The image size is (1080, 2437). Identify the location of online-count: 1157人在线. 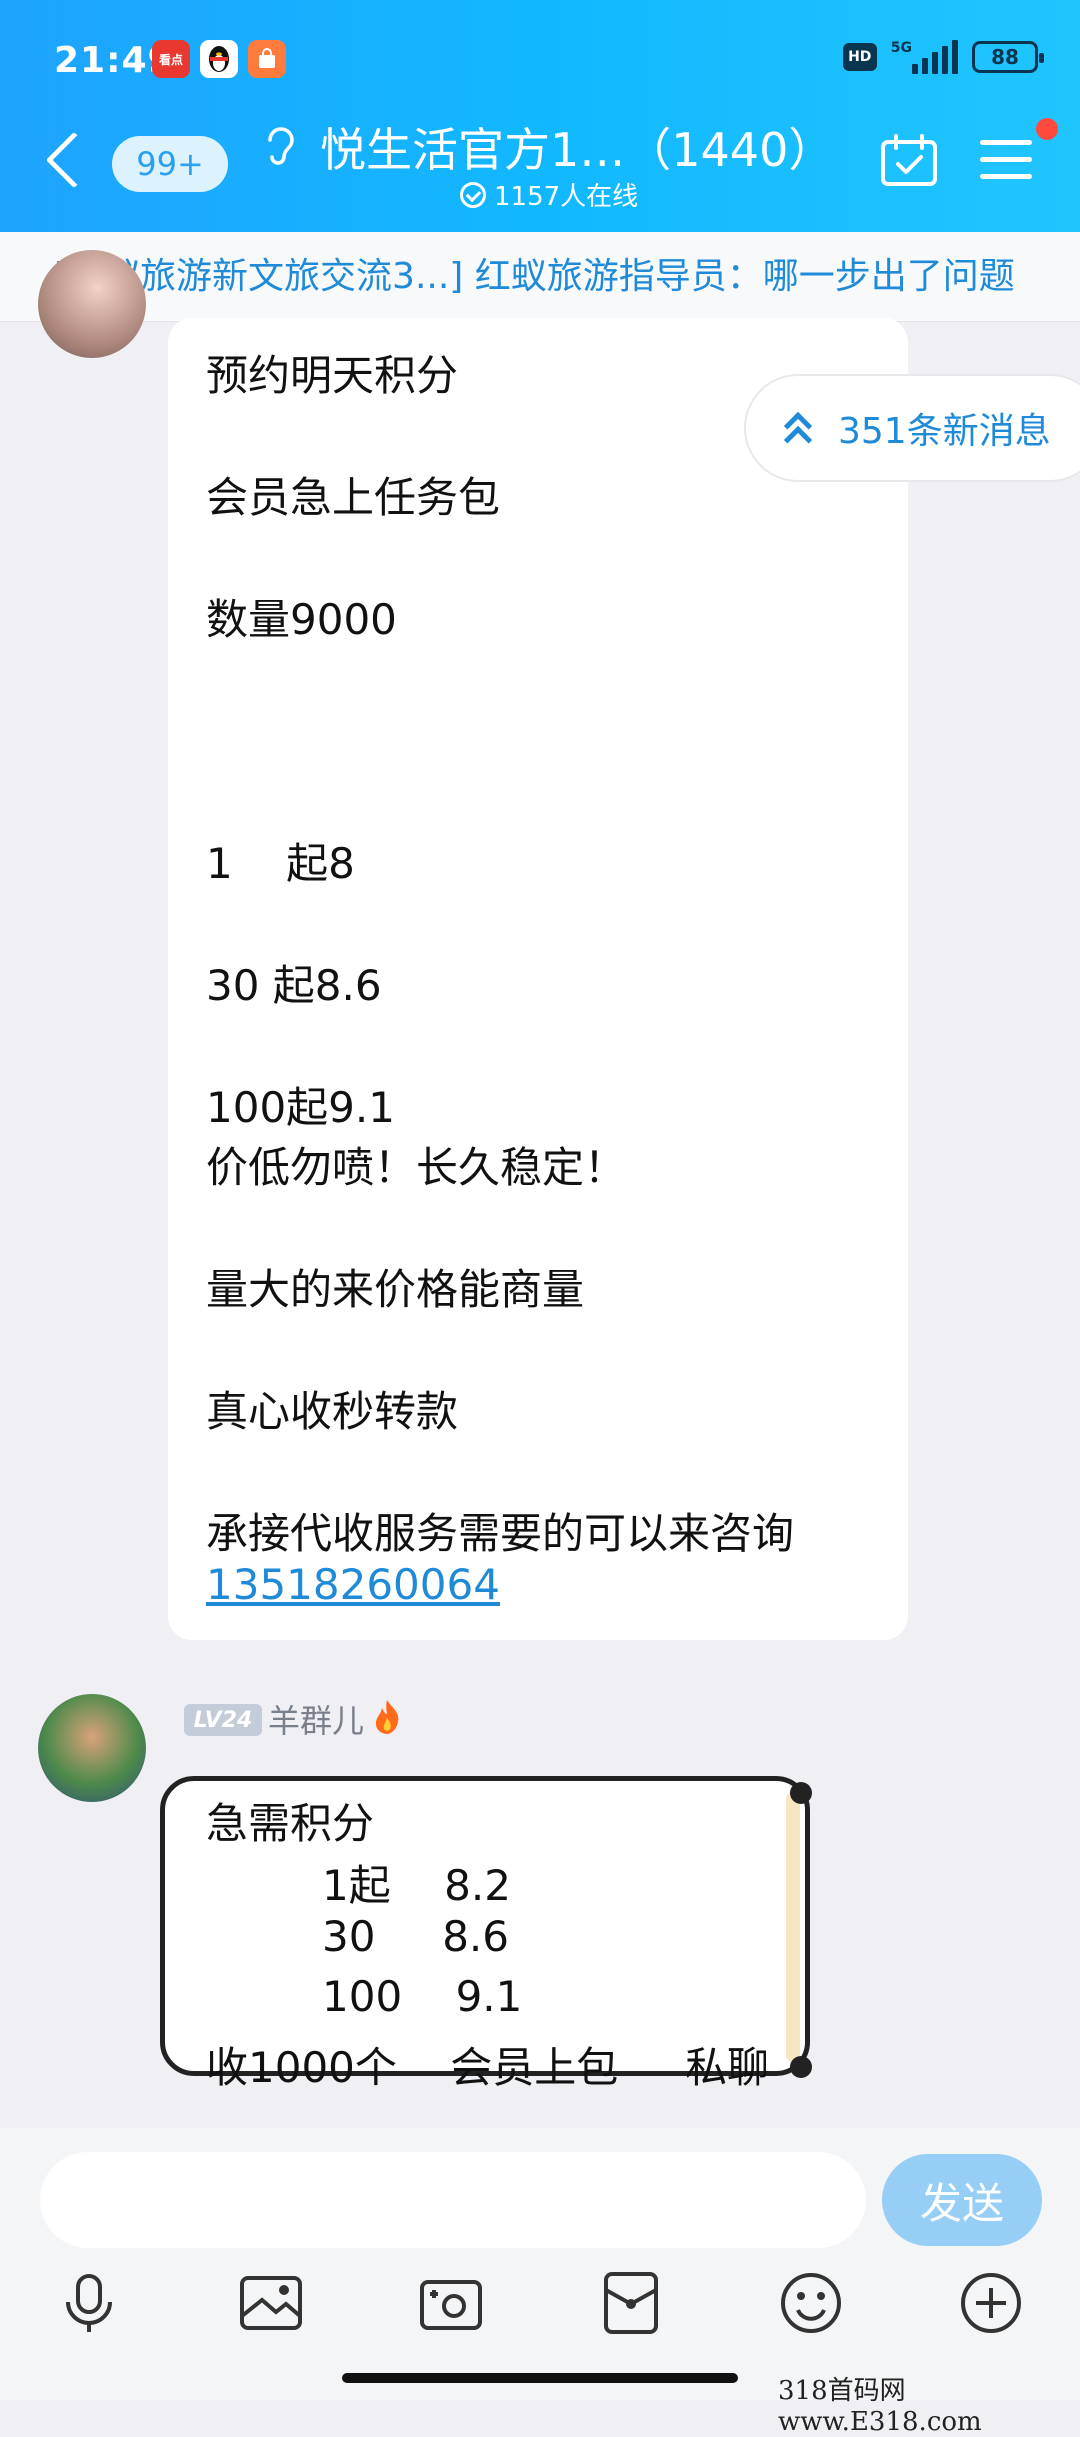
(566, 197).